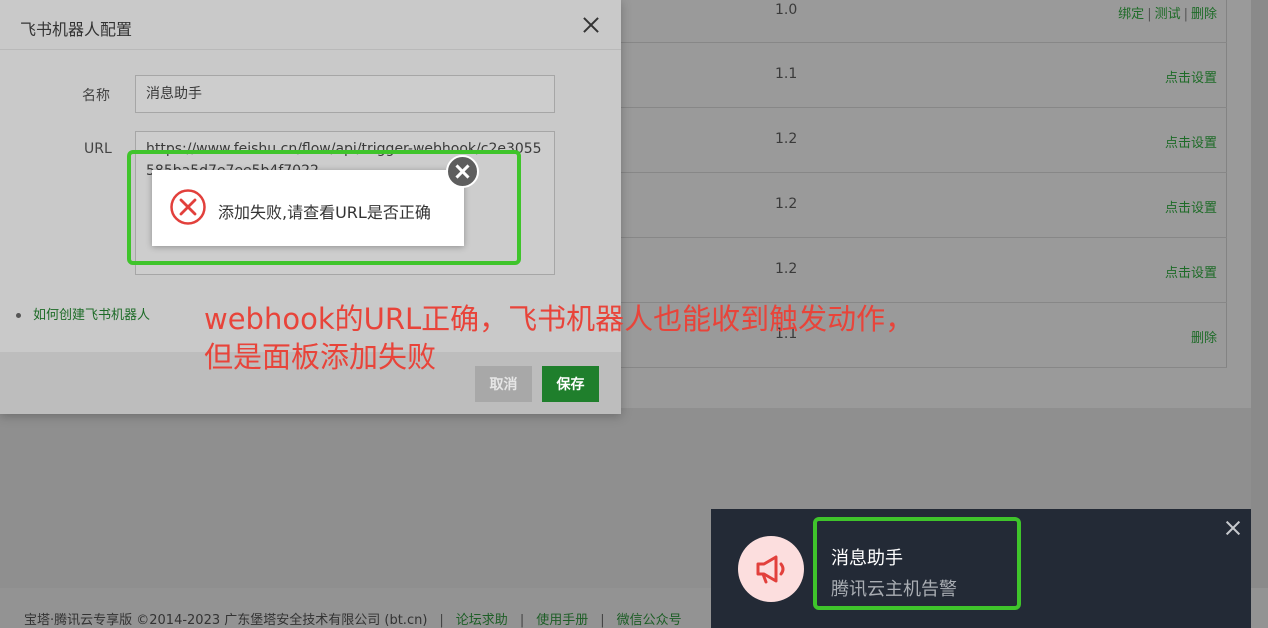  Describe the element at coordinates (320, 357) in the screenshot. I see `annotation-line-2: 但是面板添加失败` at that location.